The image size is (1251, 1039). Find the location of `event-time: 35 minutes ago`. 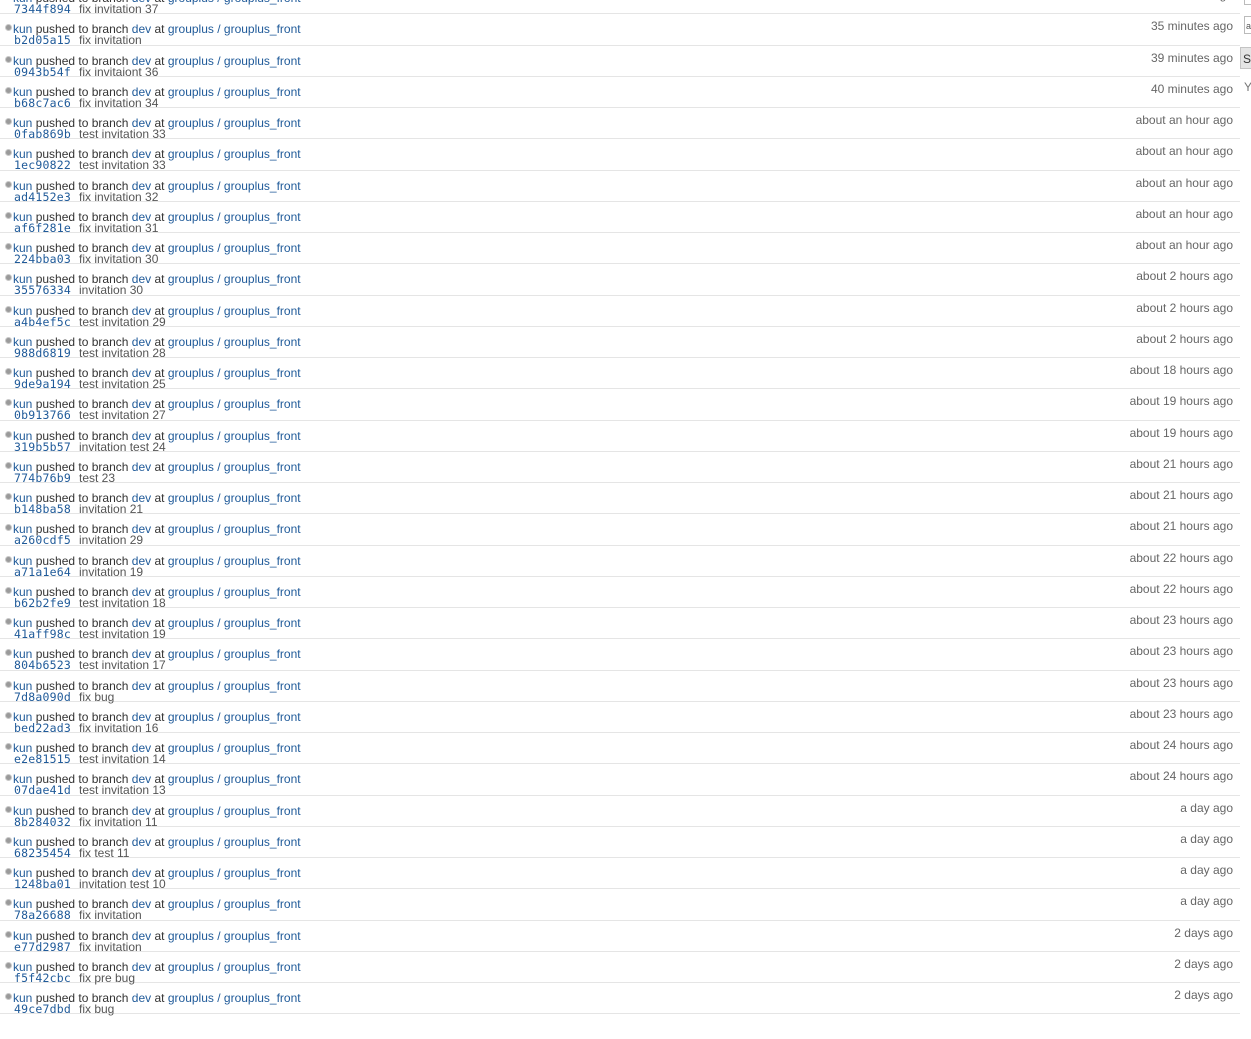

event-time: 35 minutes ago is located at coordinates (1191, 26).